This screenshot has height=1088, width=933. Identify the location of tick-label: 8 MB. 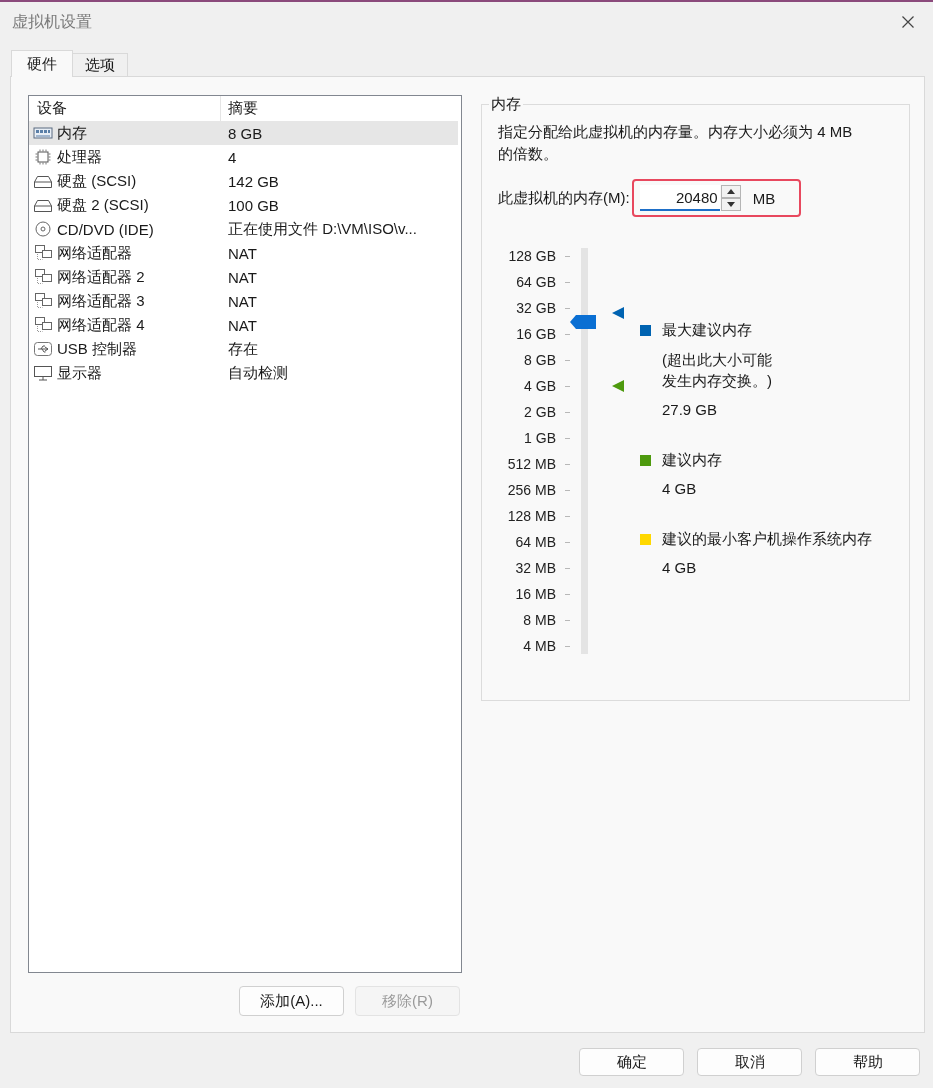
(539, 620).